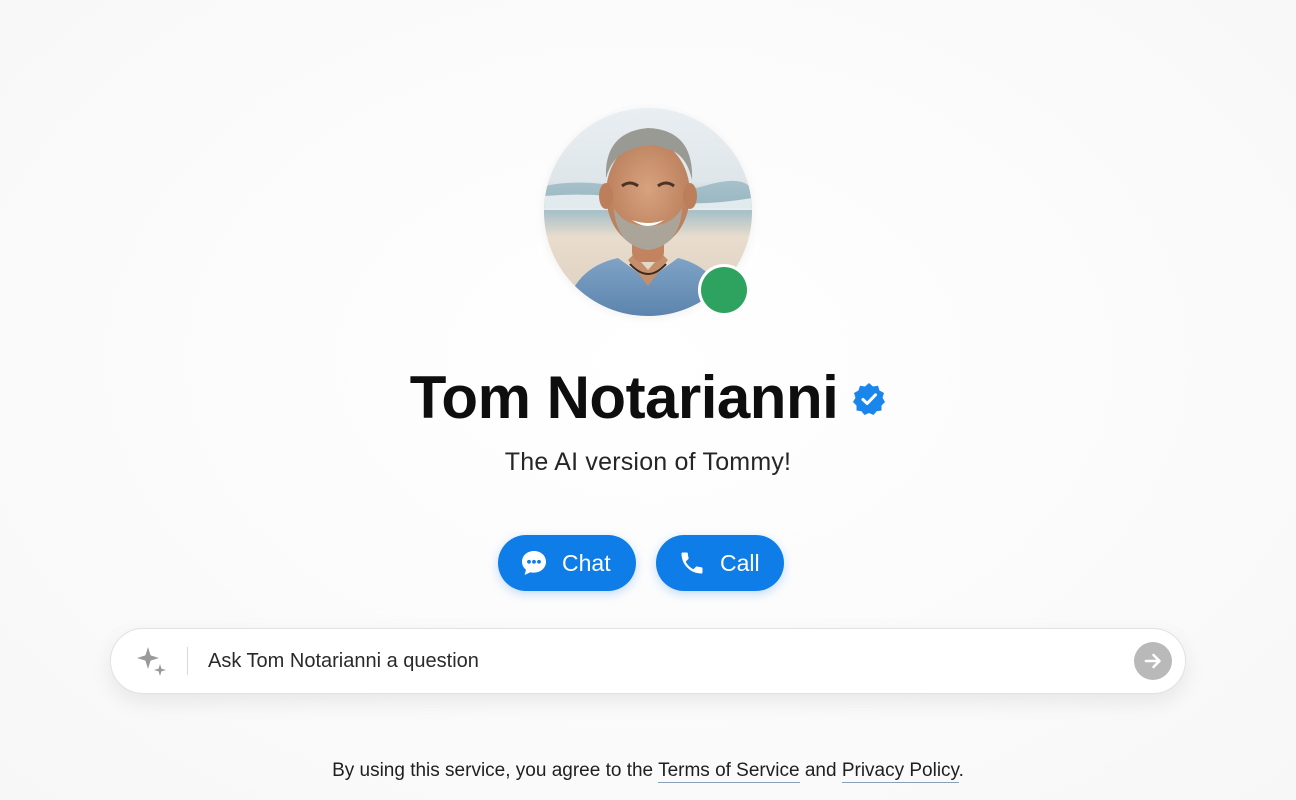 This screenshot has width=1296, height=800. What do you see at coordinates (648, 563) in the screenshot?
I see `action-buttons: Chat Call` at bounding box center [648, 563].